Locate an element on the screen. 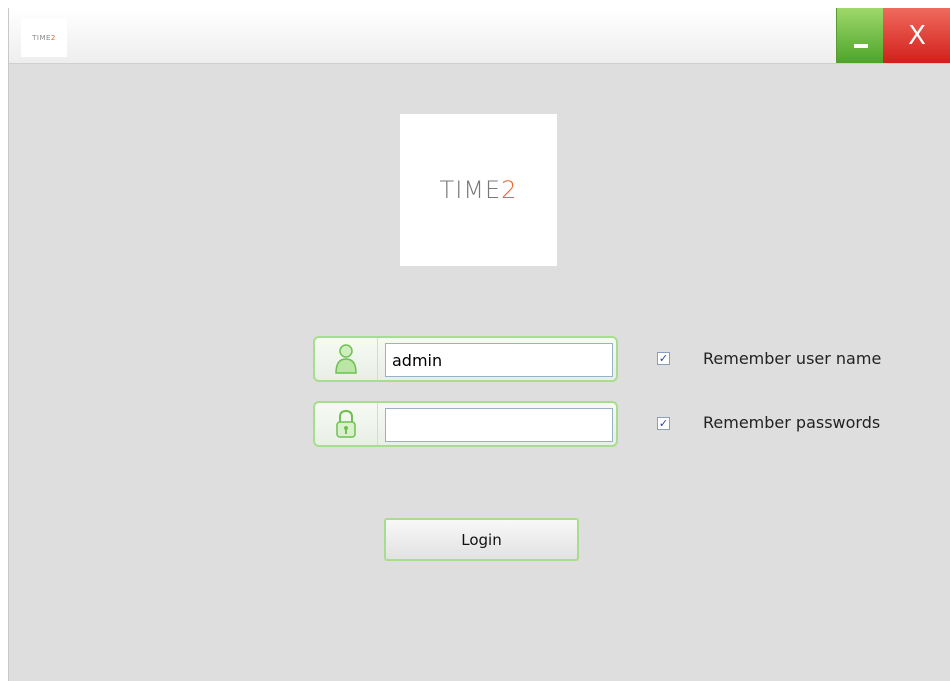  close-icon: X is located at coordinates (917, 35).